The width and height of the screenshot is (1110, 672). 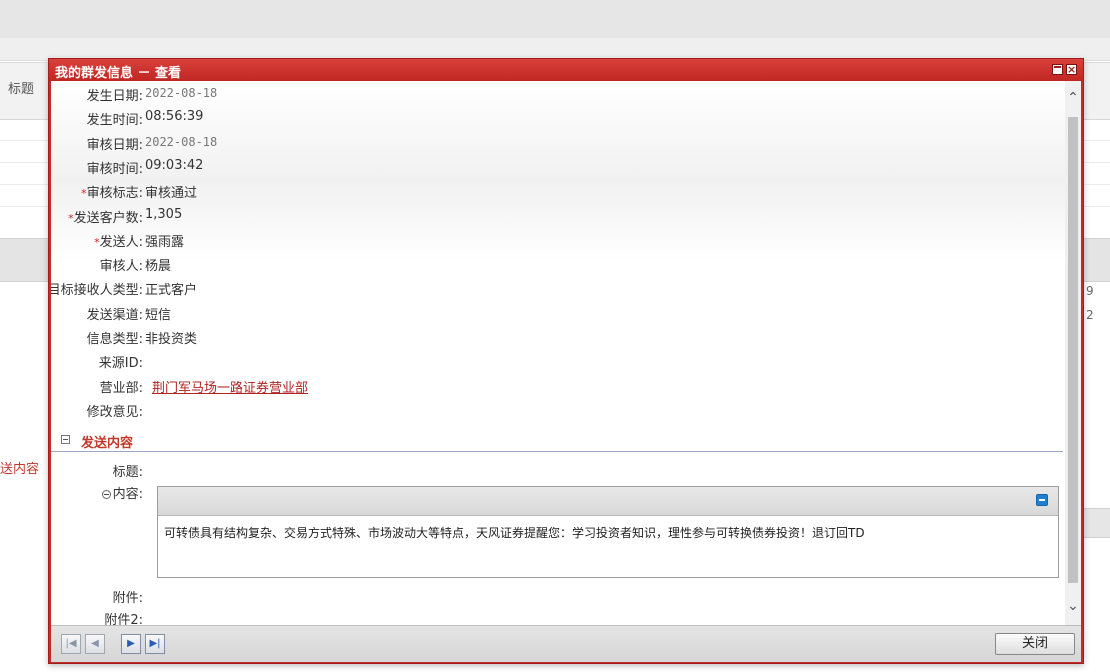 What do you see at coordinates (158, 267) in the screenshot?
I see `field-value: 杨晨` at bounding box center [158, 267].